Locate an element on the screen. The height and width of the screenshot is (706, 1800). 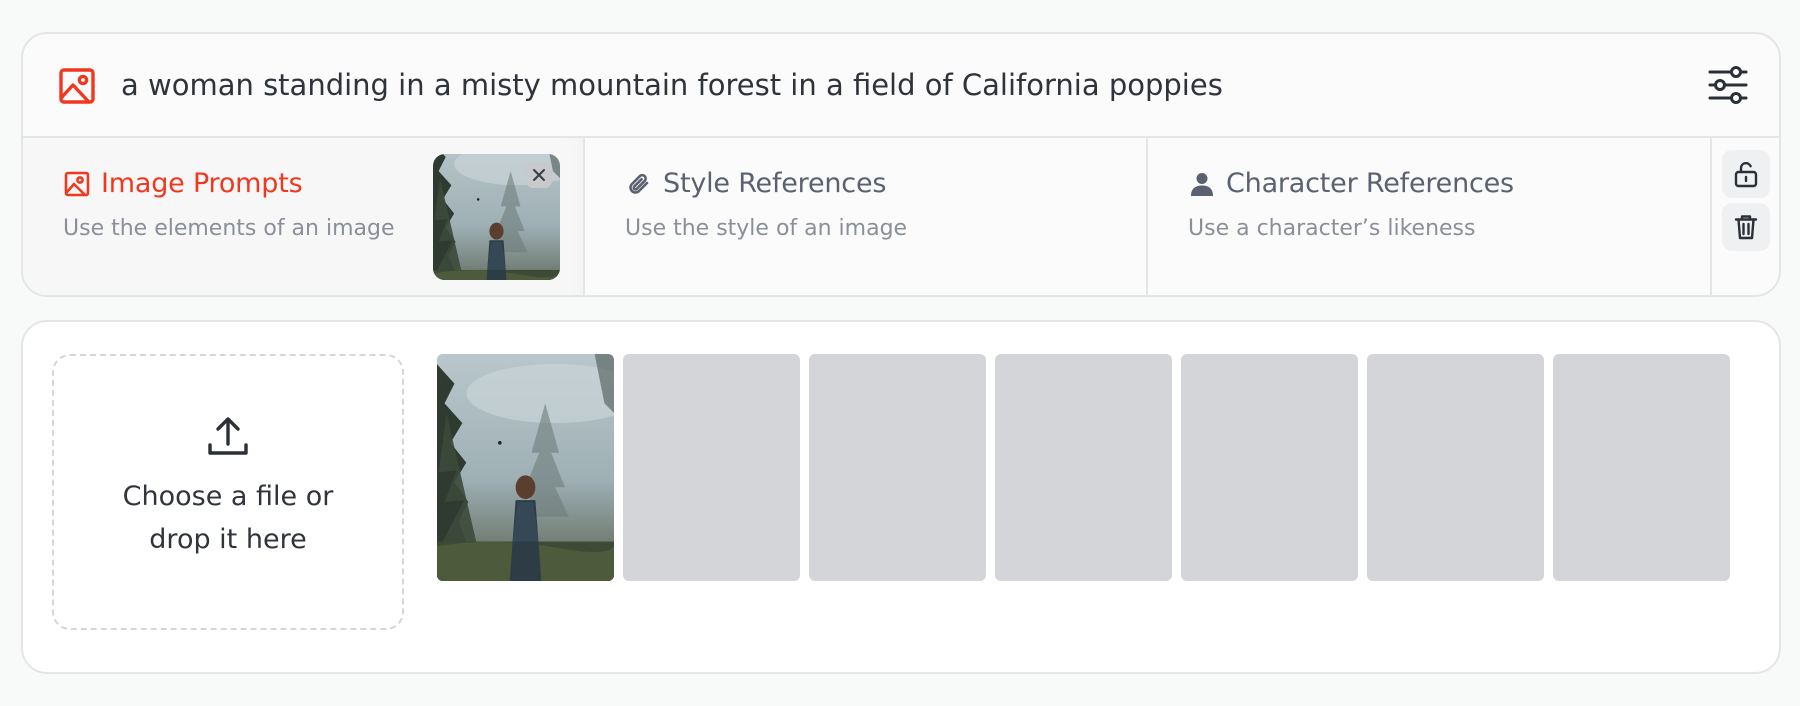
delete-button is located at coordinates (1746, 227).